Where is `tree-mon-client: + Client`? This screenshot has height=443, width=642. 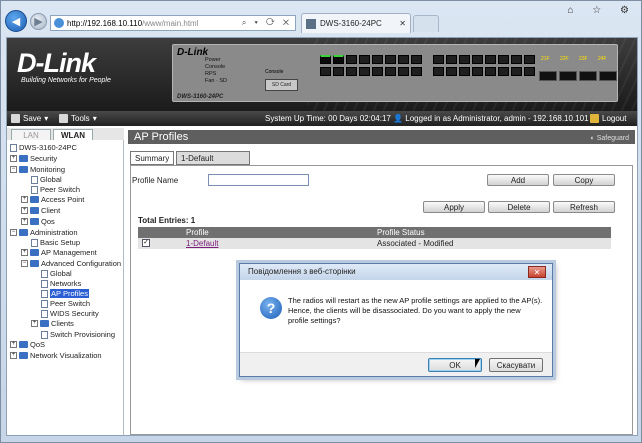
tree-mon-client: + Client is located at coordinates (40, 210).